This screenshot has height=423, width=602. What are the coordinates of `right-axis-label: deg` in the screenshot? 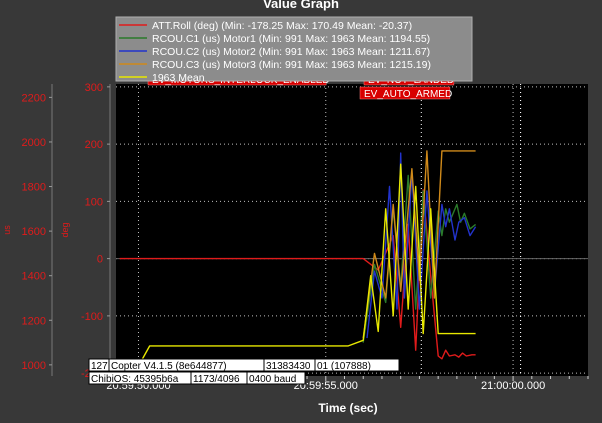 It's located at (65, 229).